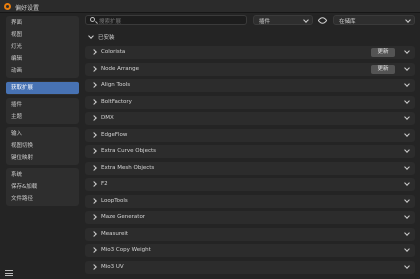 The height and width of the screenshot is (279, 420). I want to click on sidebar-group-addons: 插件 主题, so click(42, 111).